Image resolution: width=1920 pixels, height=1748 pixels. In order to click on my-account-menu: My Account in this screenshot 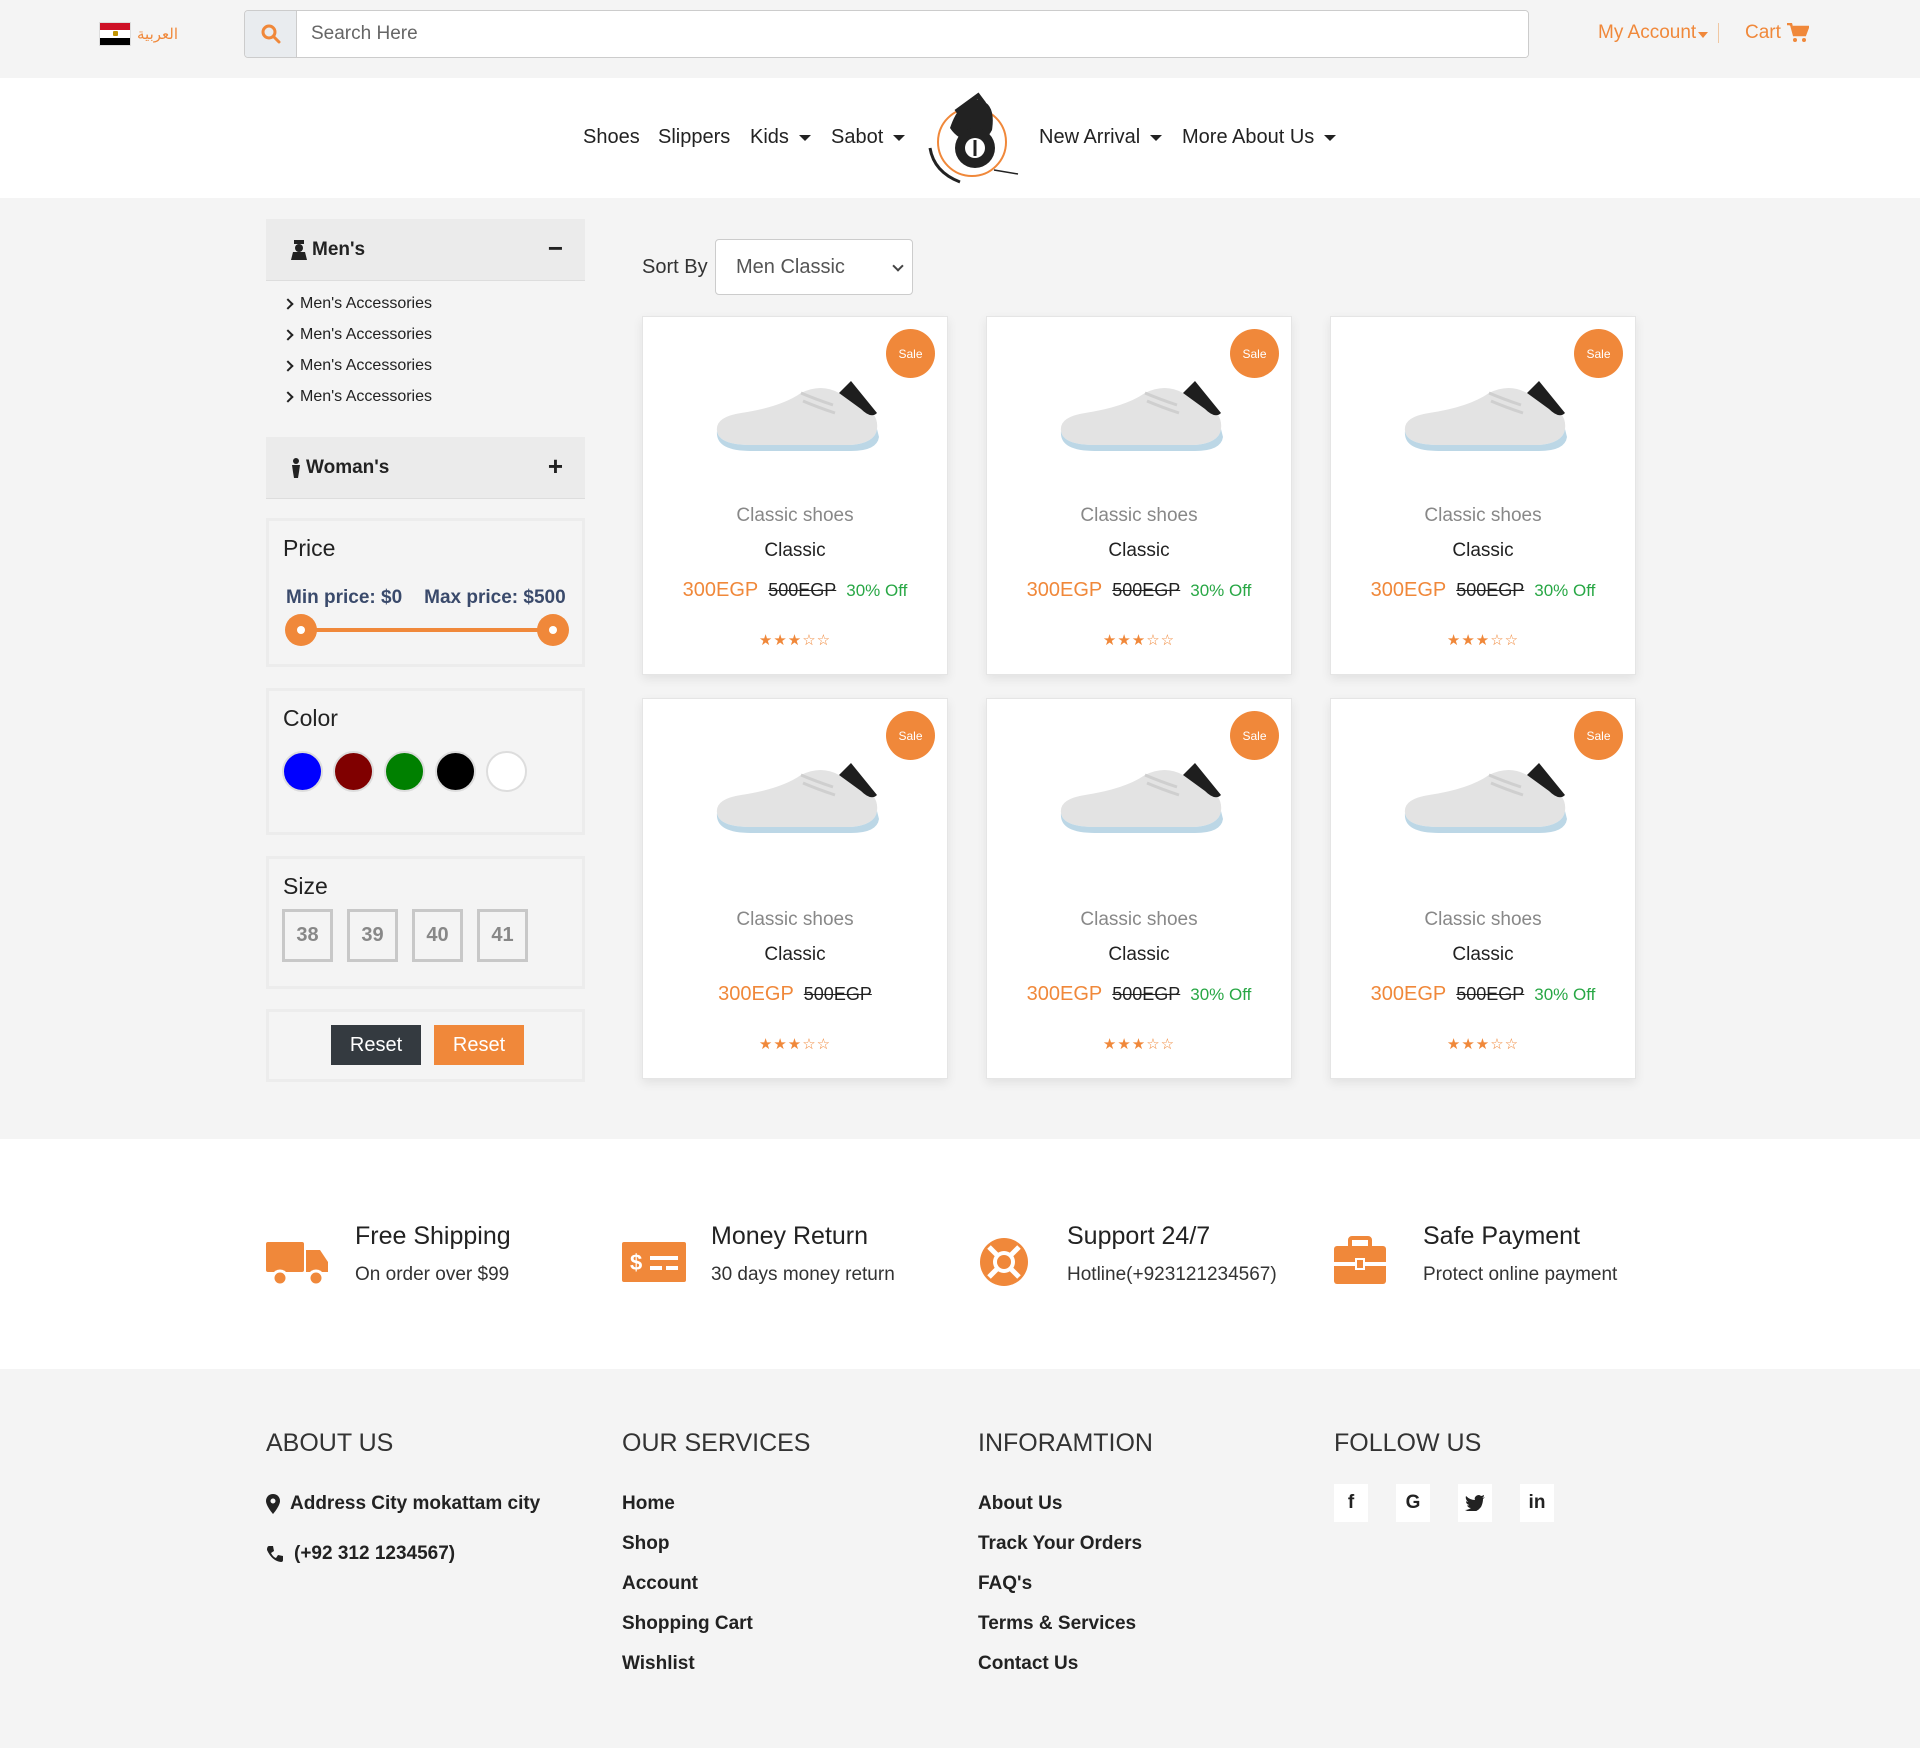, I will do `click(1659, 33)`.